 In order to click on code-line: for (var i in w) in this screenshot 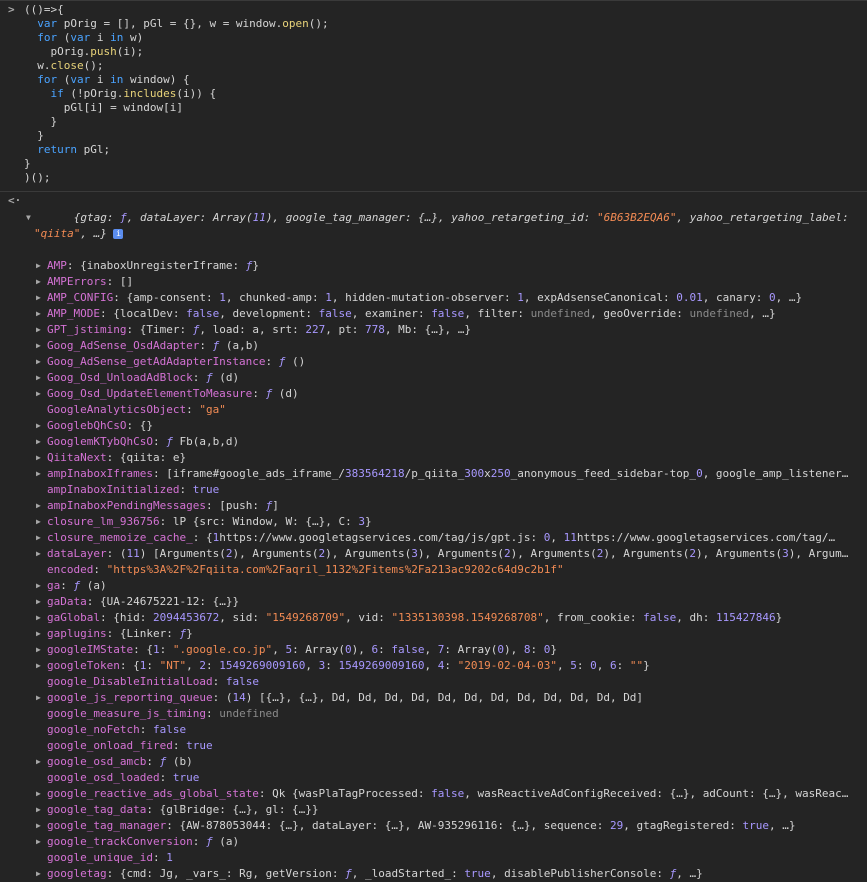, I will do `click(90, 37)`.